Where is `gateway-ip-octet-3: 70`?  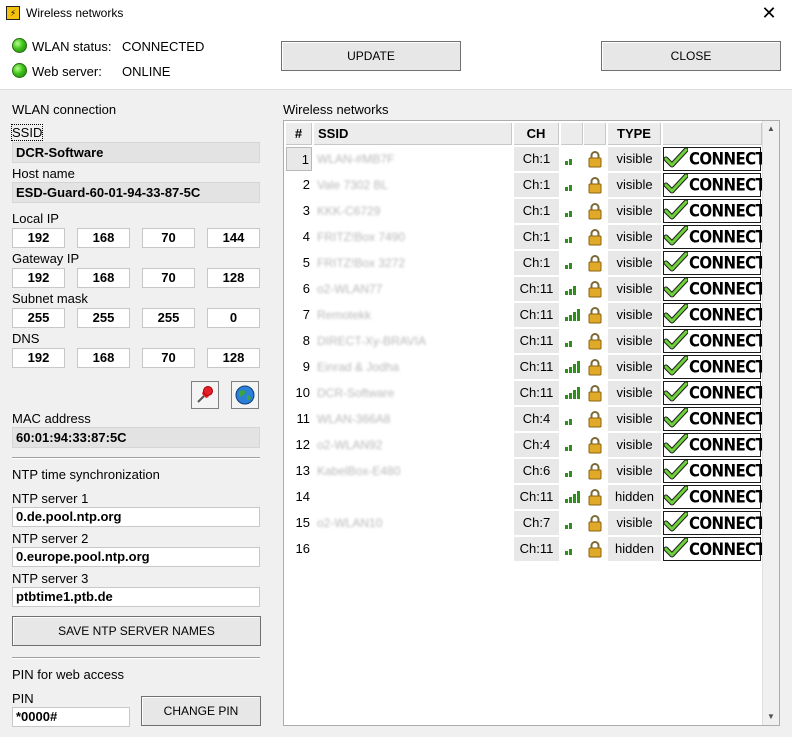
gateway-ip-octet-3: 70 is located at coordinates (168, 278).